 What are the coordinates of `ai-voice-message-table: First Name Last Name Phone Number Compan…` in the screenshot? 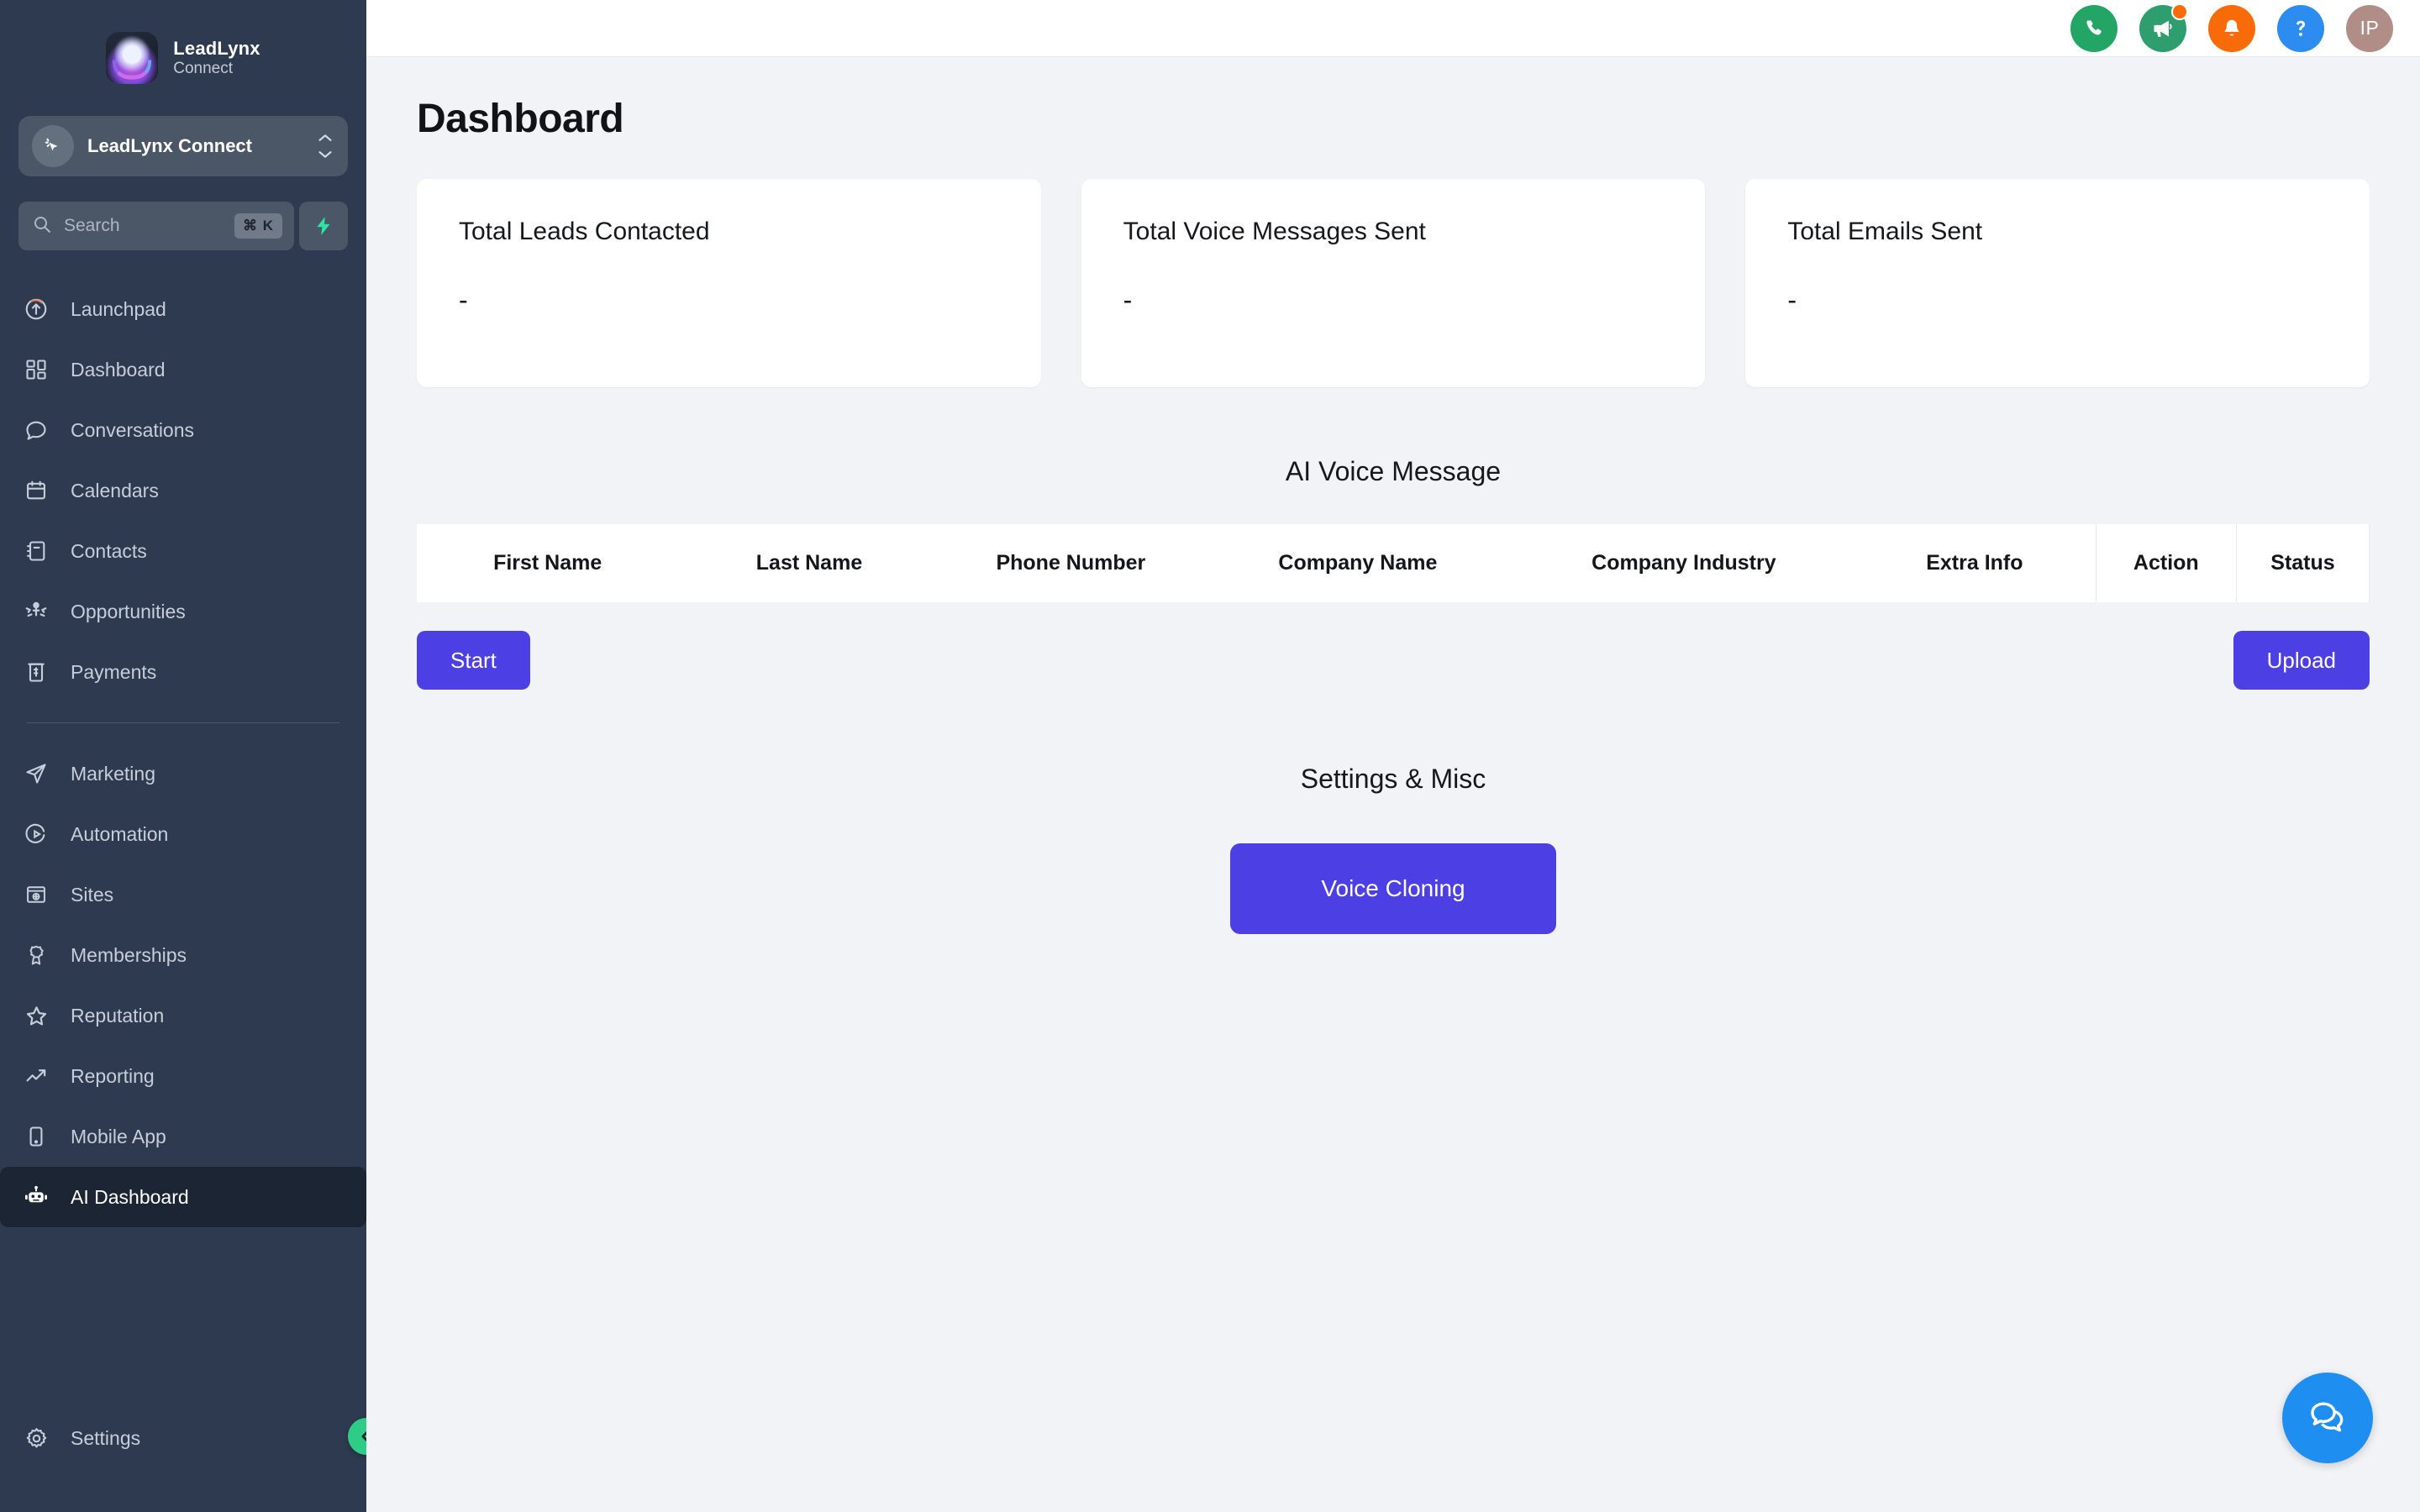 It's located at (1393, 563).